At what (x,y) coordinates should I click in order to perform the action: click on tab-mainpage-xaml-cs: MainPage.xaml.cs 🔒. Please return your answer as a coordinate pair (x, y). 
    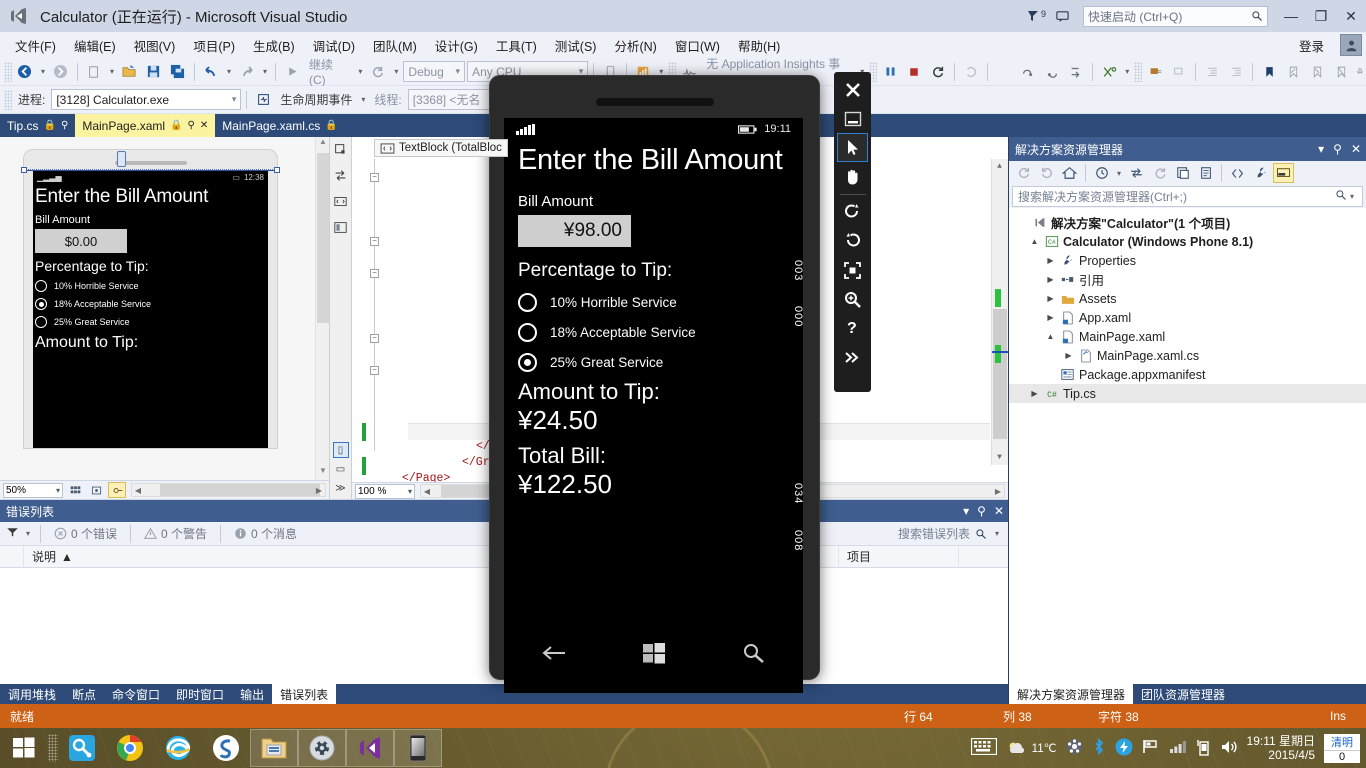
    Looking at the image, I should click on (280, 125).